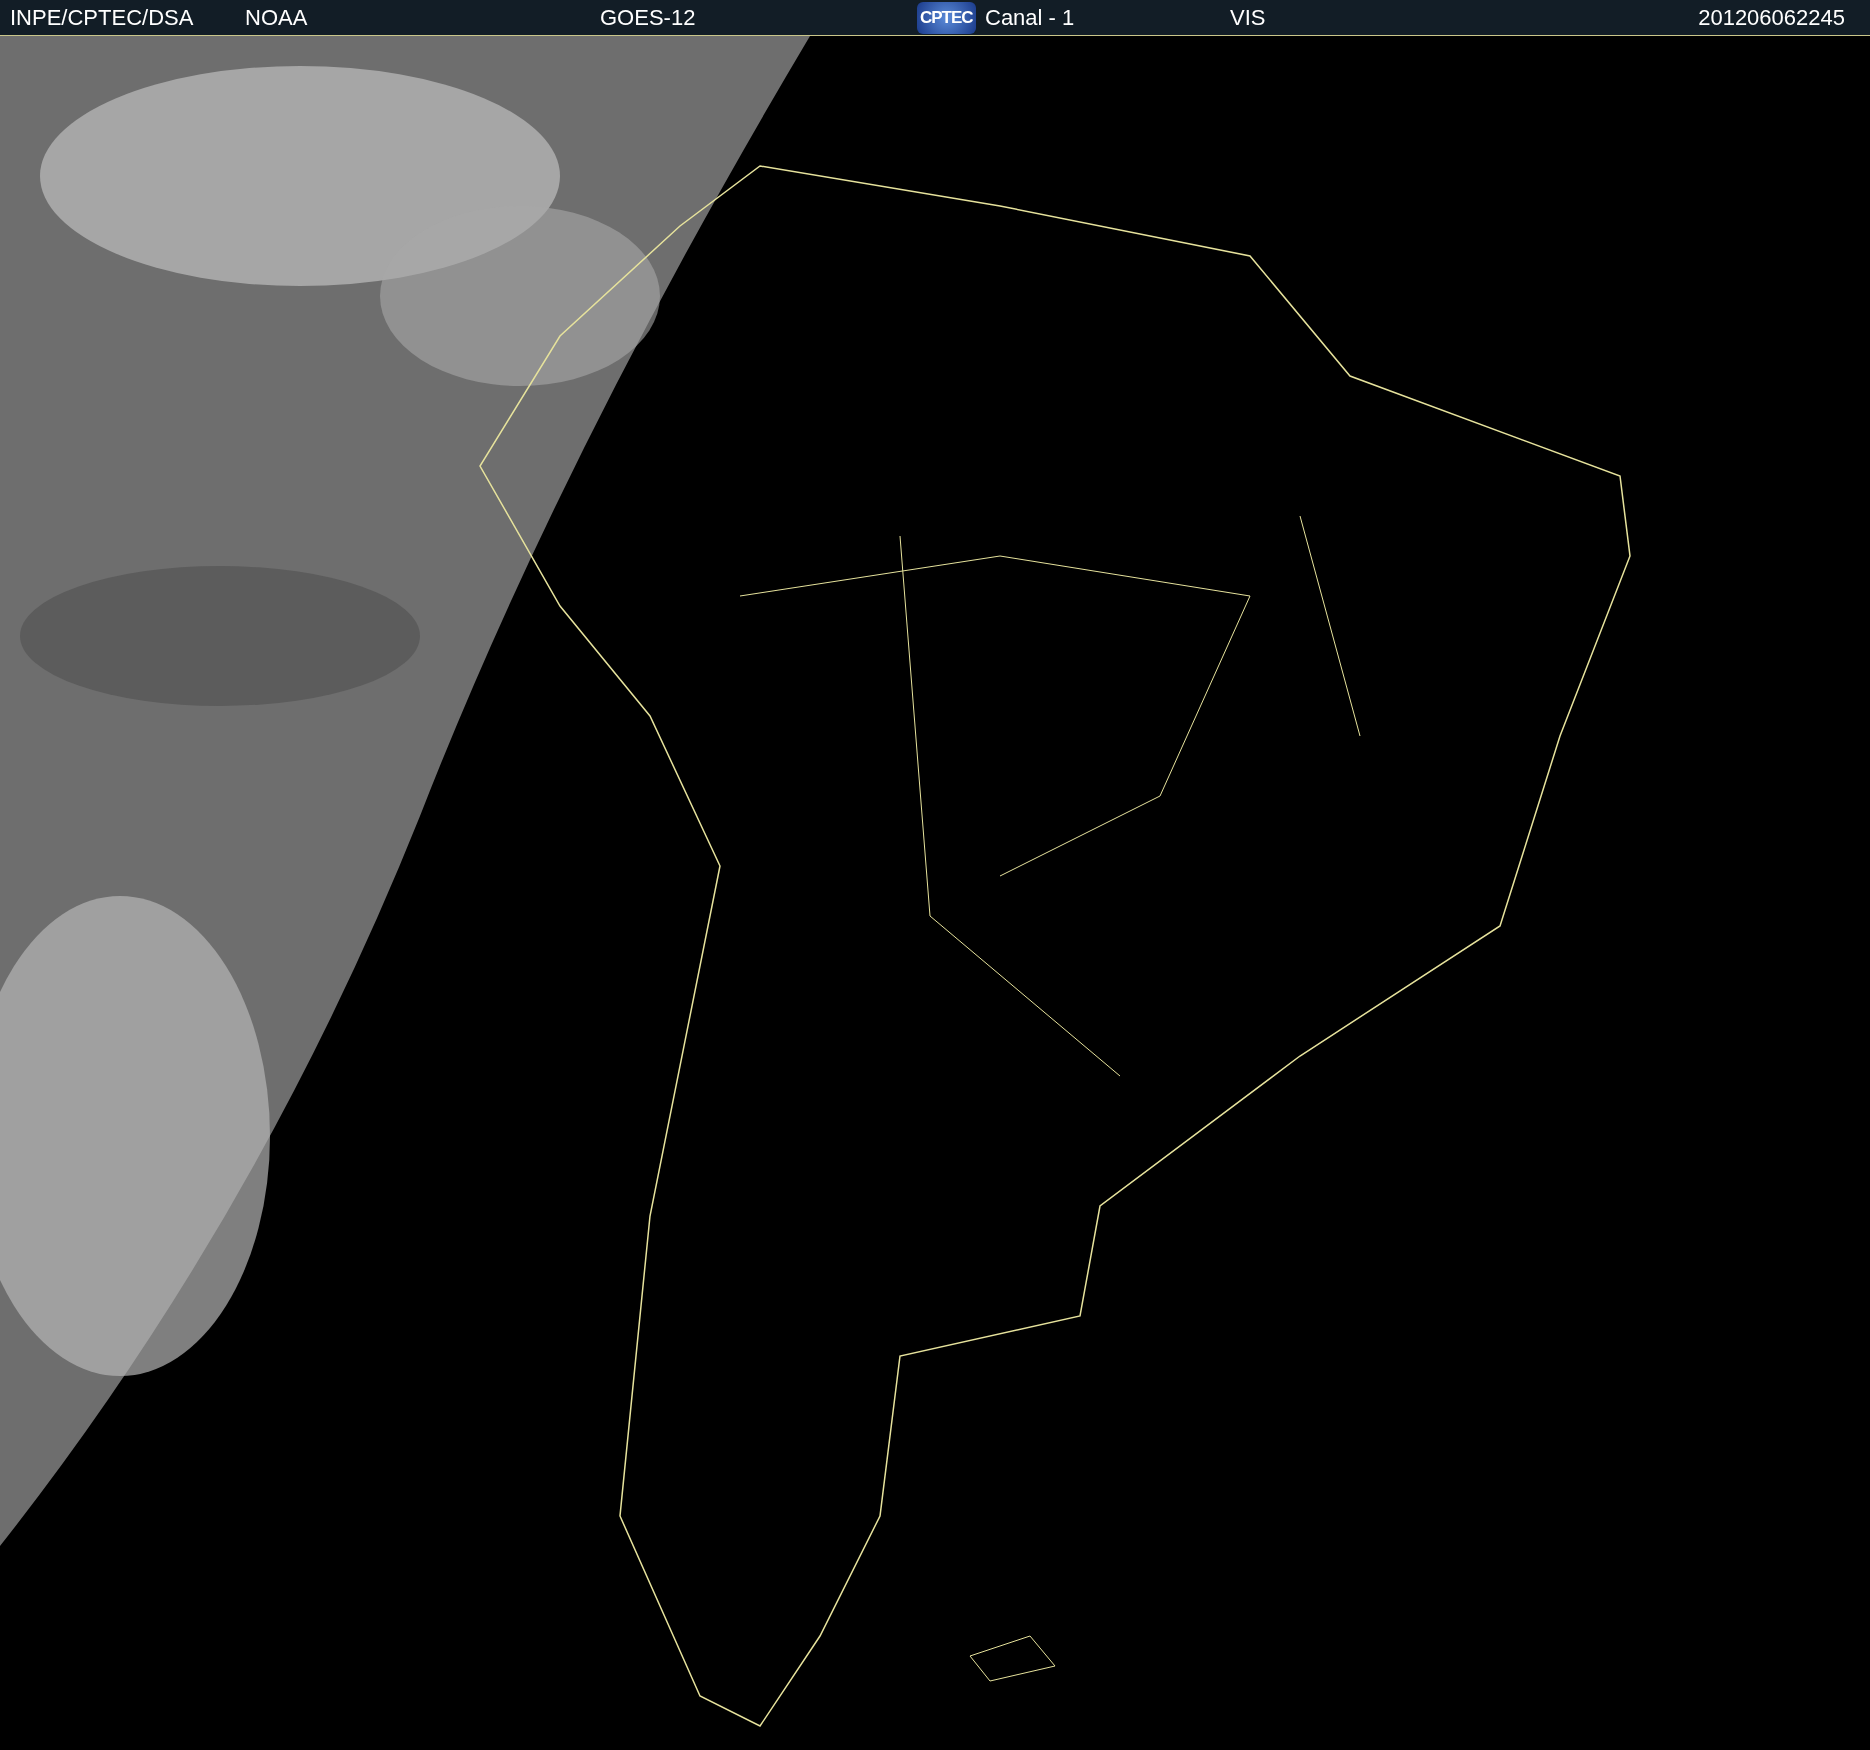 Image resolution: width=1870 pixels, height=1750 pixels. I want to click on header-label: INPE/CPTEC/DSA, so click(102, 18).